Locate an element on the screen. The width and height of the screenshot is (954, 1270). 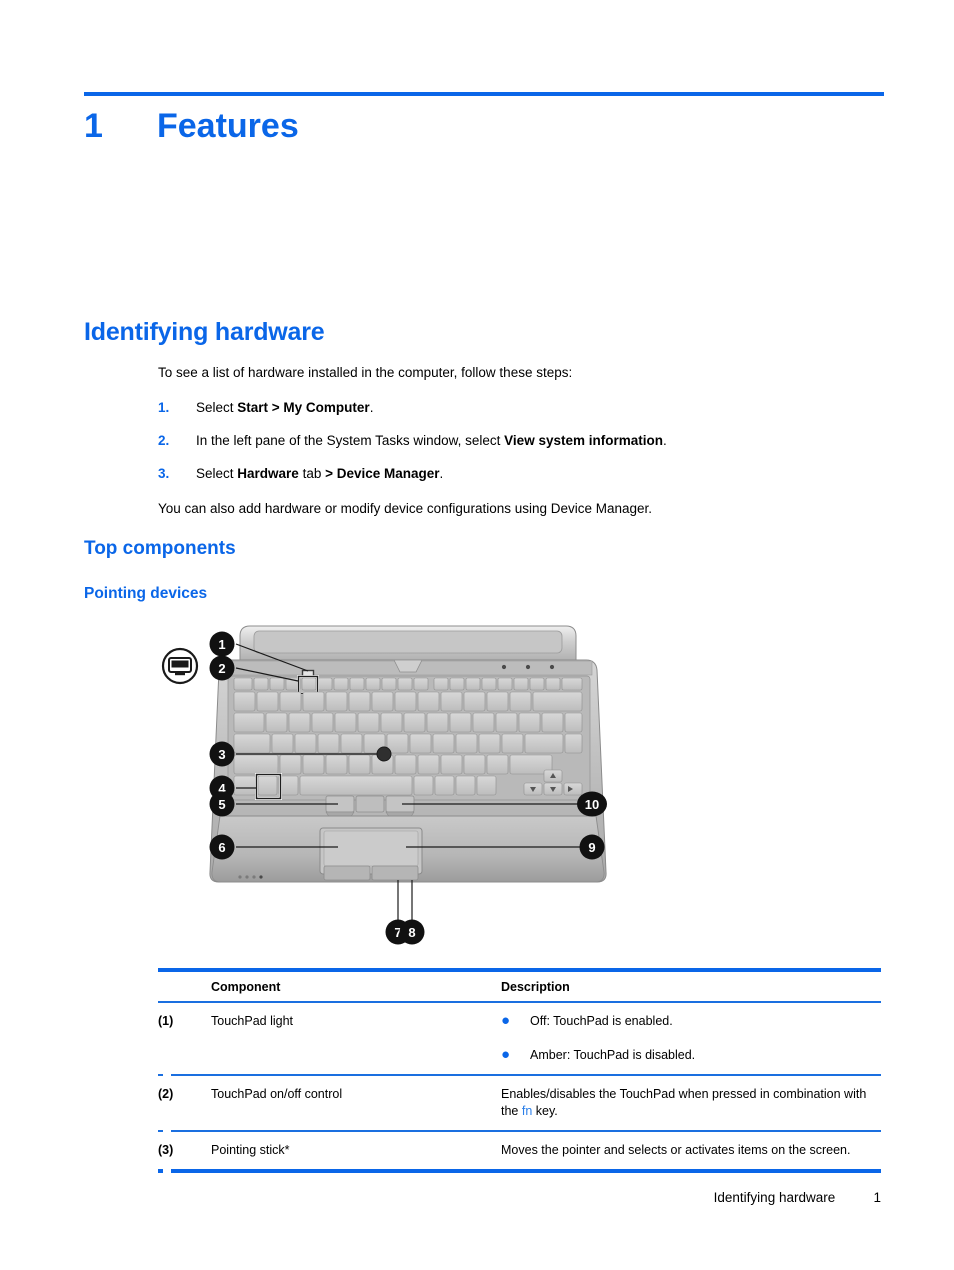
svg-text: 1 is located at coordinates (221, 644).